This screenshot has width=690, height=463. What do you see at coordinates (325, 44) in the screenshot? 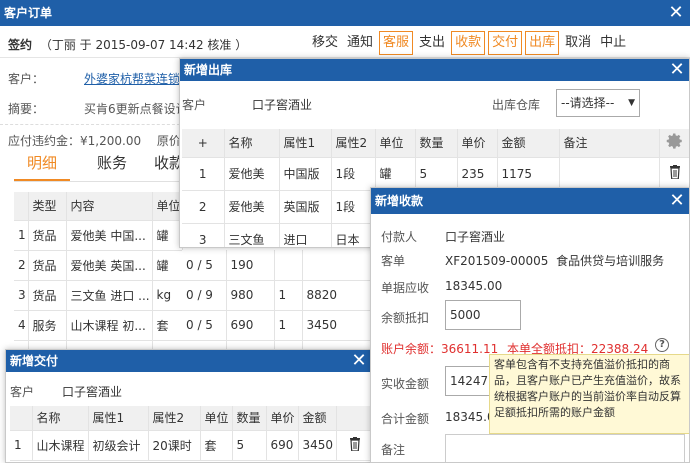
I see `toolbar-button-0: 移交` at bounding box center [325, 44].